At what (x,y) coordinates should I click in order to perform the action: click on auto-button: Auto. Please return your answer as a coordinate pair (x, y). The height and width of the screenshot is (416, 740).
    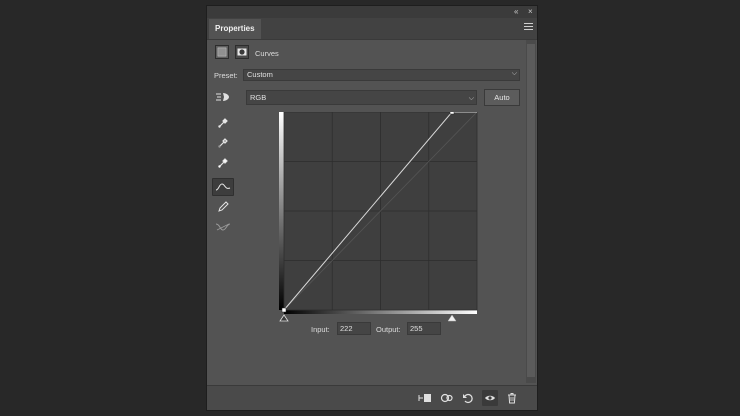
    Looking at the image, I should click on (502, 97).